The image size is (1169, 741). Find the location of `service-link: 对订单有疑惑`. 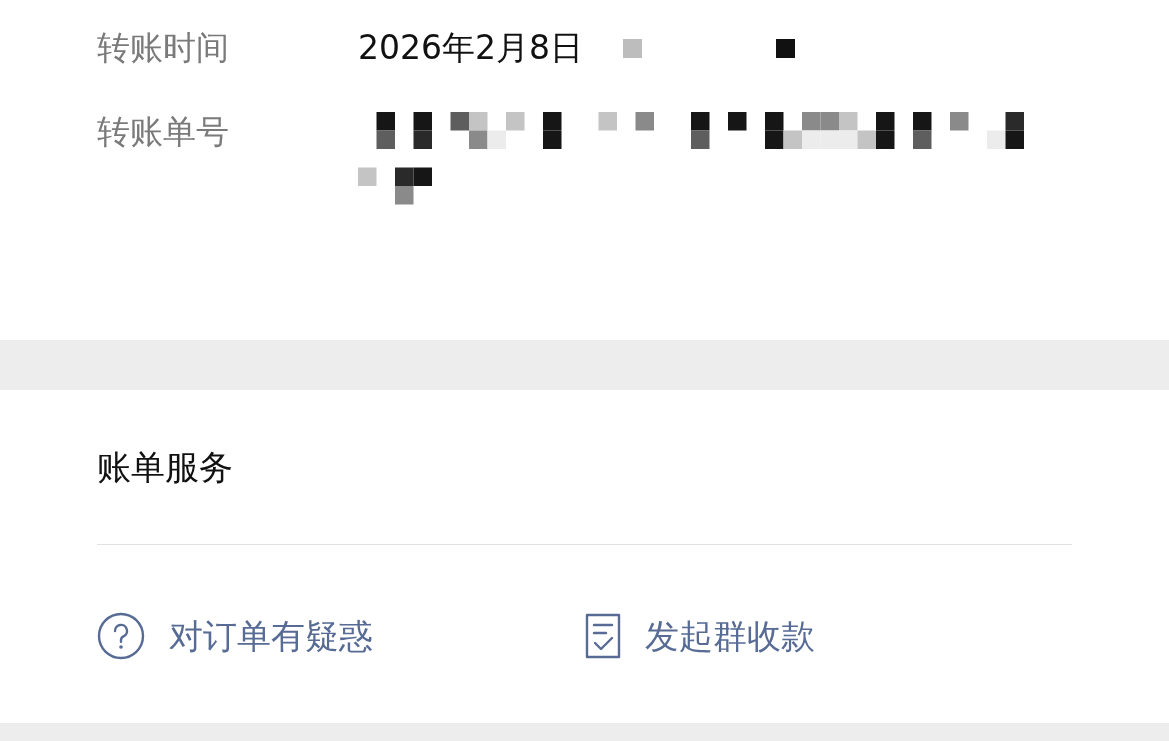

service-link: 对订单有疑惑 is located at coordinates (341, 636).